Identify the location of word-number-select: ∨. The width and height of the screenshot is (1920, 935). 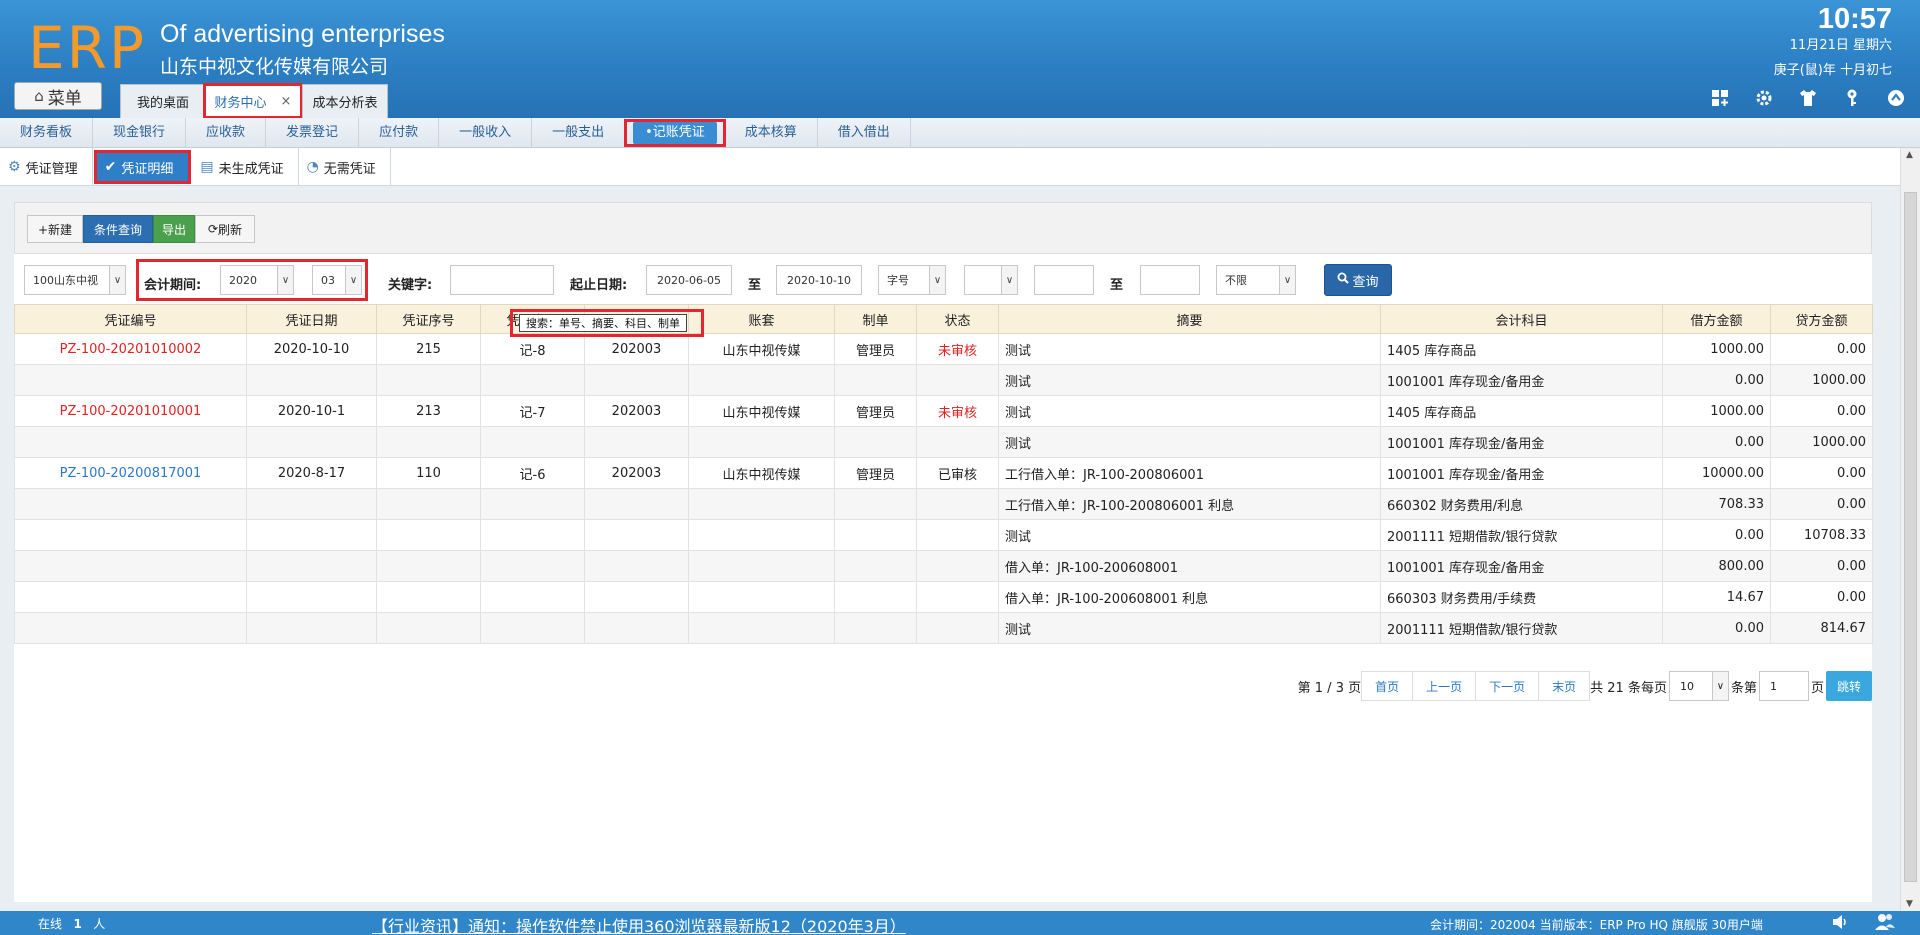
(991, 280).